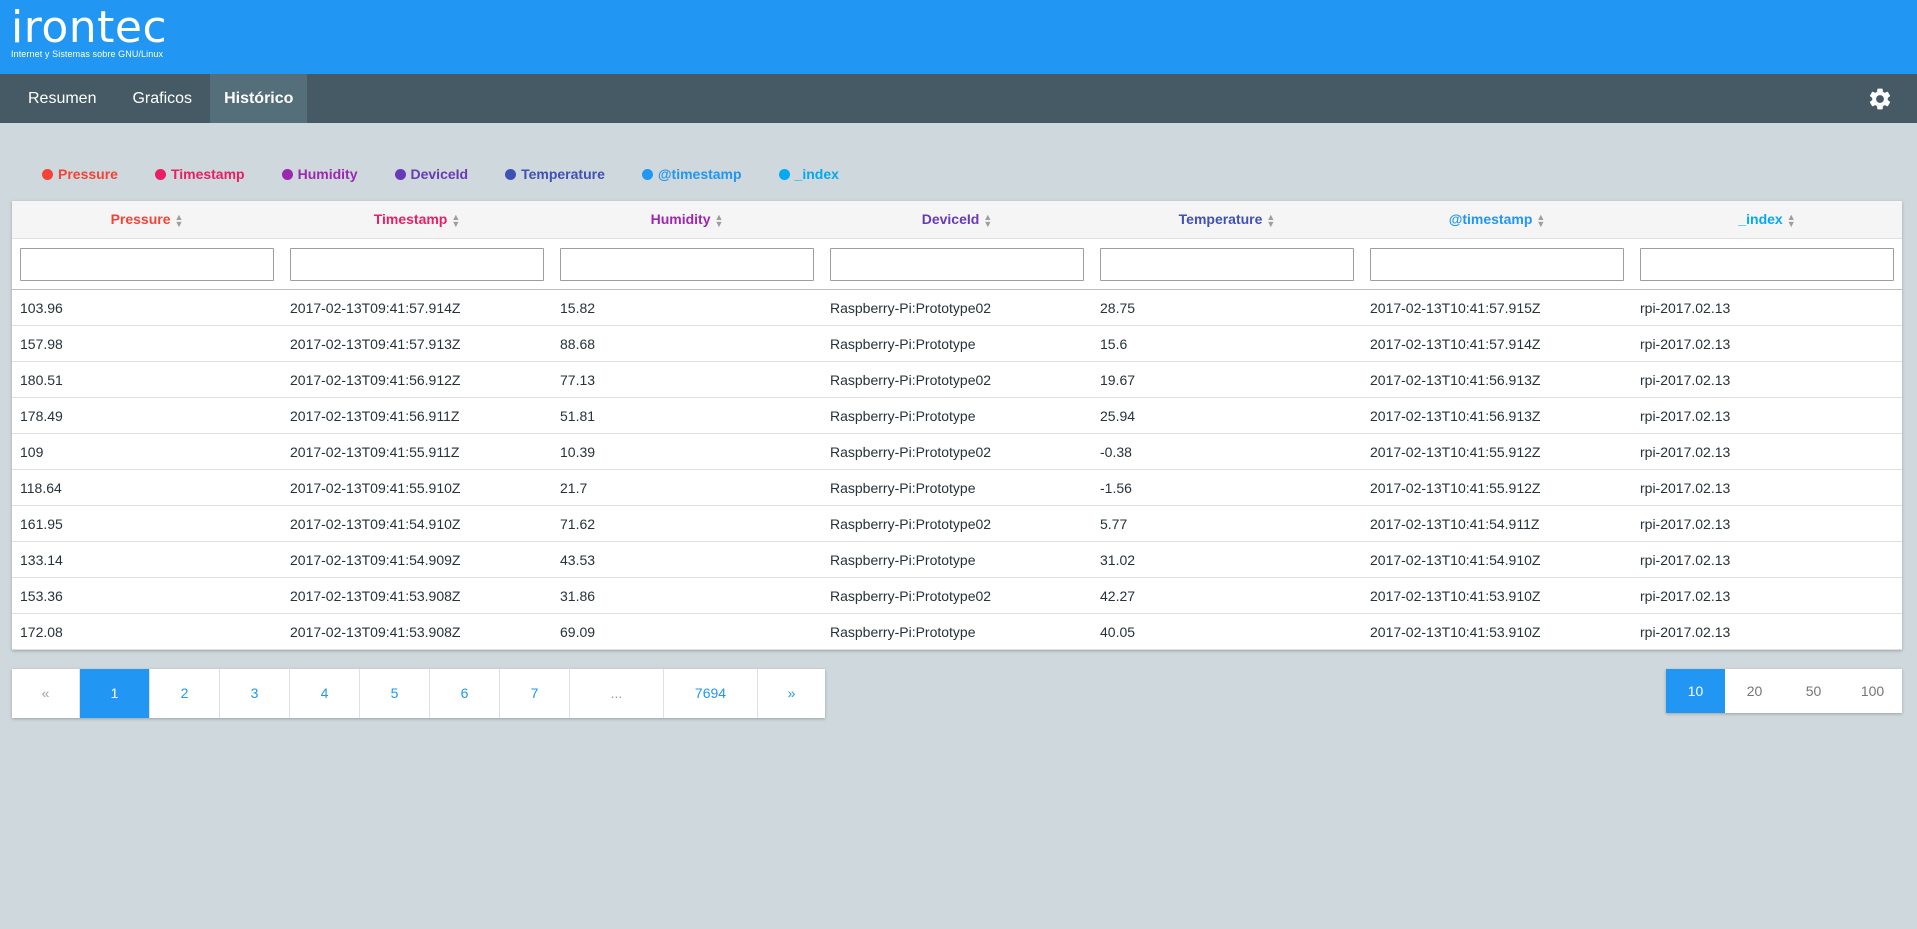  I want to click on filter-input-index, so click(1767, 264).